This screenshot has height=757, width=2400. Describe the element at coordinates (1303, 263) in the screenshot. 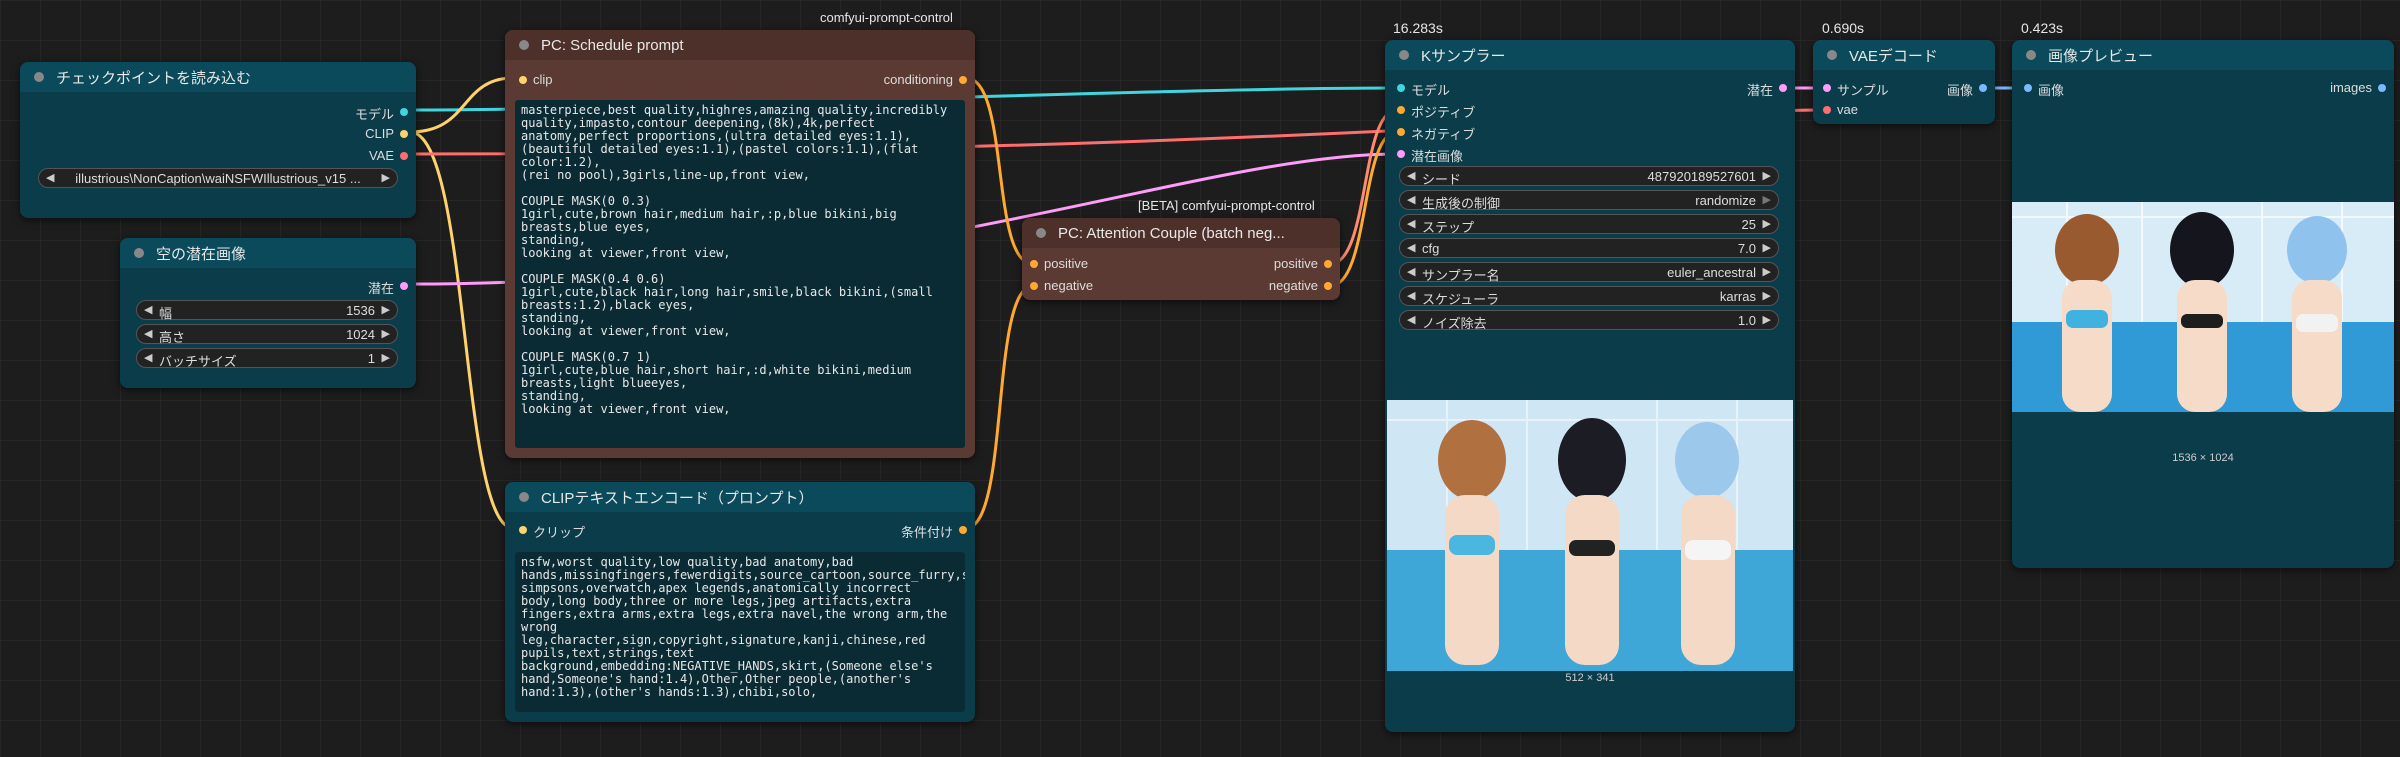

I see `output-positive: positive` at that location.